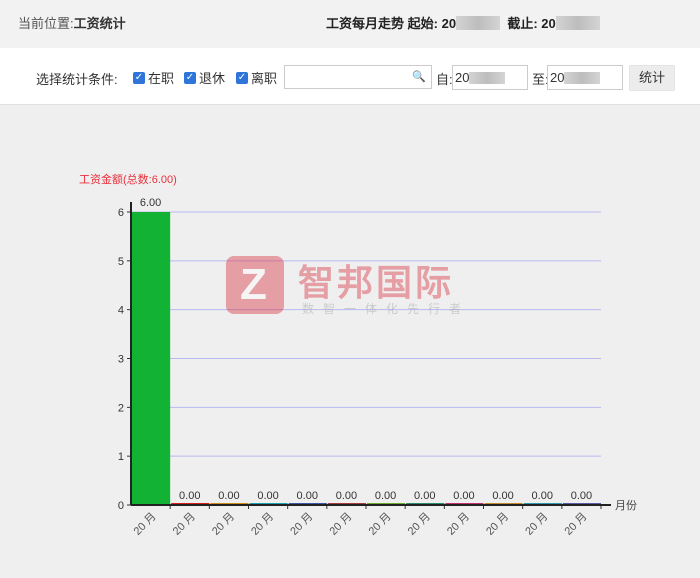 Image resolution: width=700 pixels, height=578 pixels. Describe the element at coordinates (121, 506) in the screenshot. I see `y-tick-label: 0` at that location.